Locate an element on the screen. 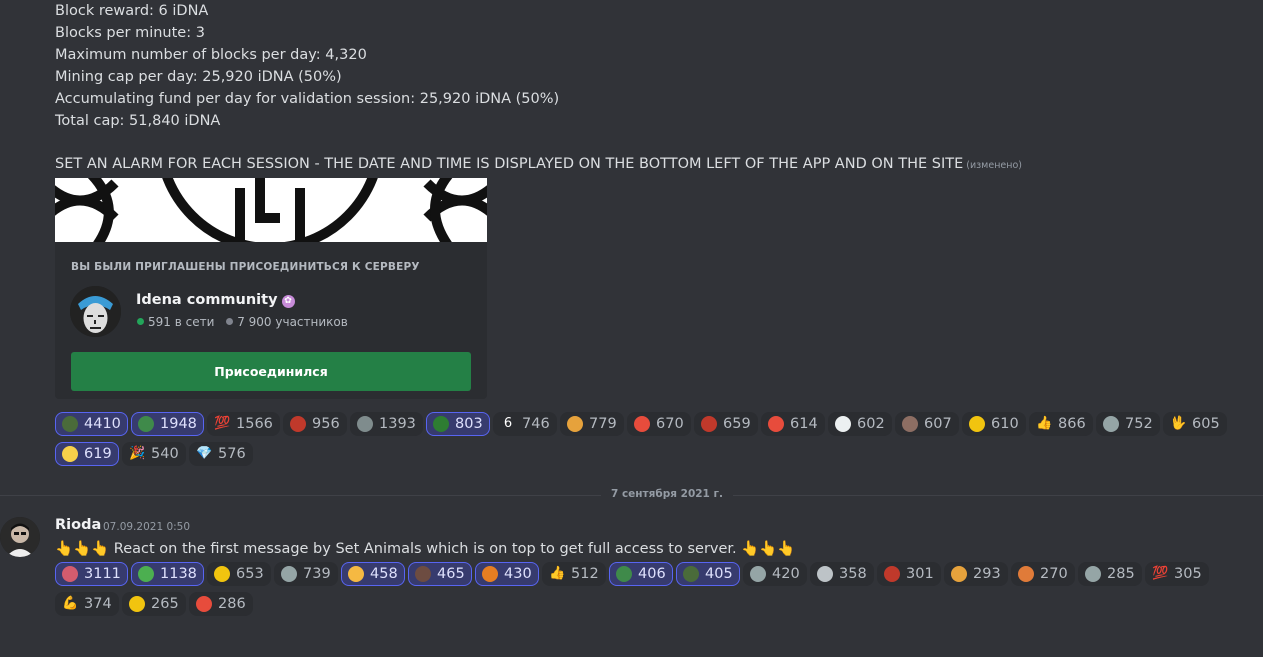  reaction-chip: 270 is located at coordinates (1043, 574).